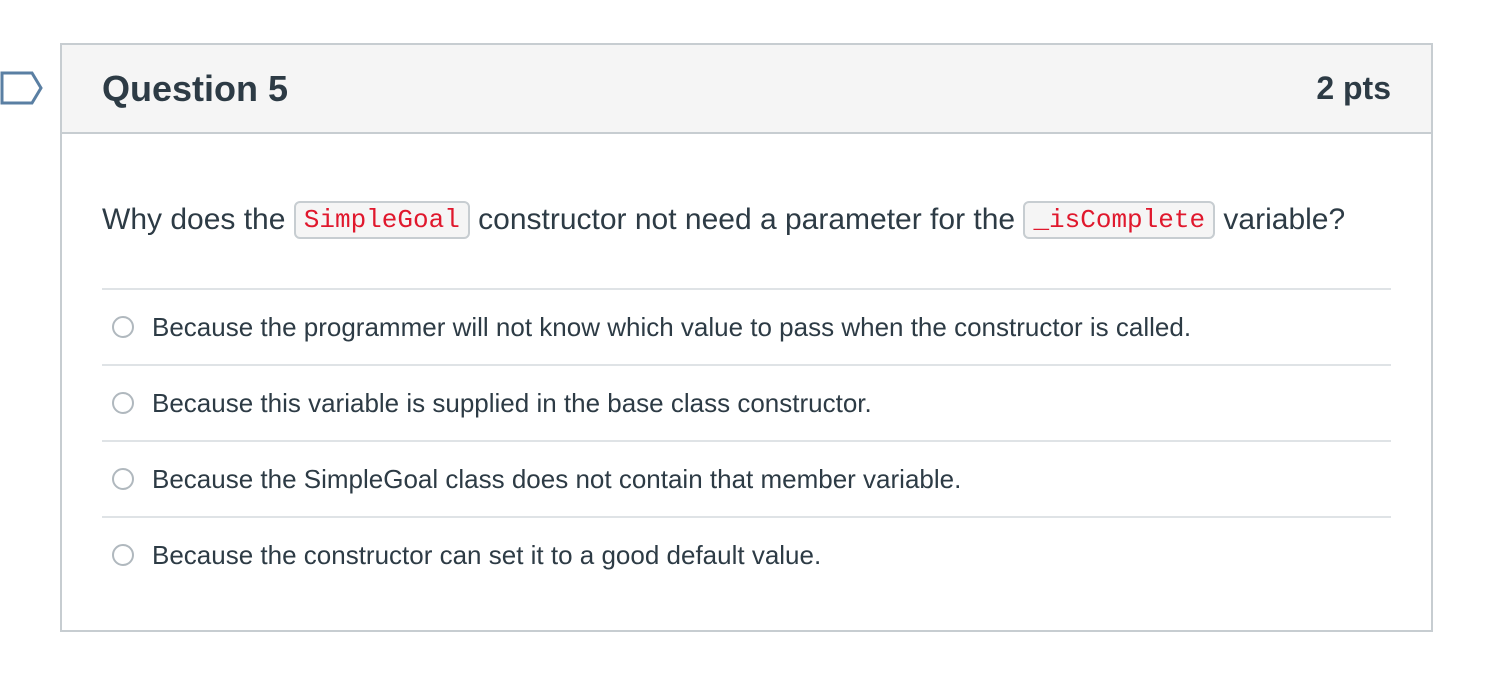 The height and width of the screenshot is (682, 1490). What do you see at coordinates (198, 219) in the screenshot?
I see `question-text-part: Why does the` at bounding box center [198, 219].